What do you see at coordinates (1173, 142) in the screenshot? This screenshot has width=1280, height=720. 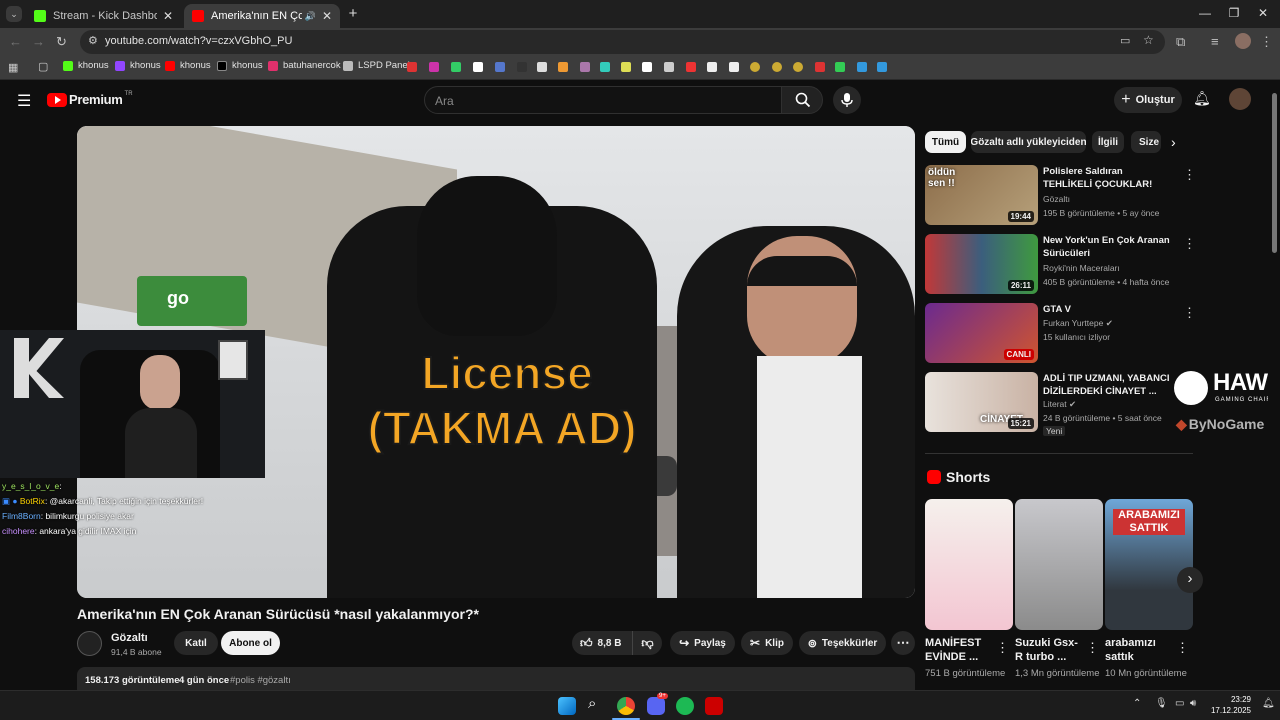 I see `chips-next-icon: ›` at bounding box center [1173, 142].